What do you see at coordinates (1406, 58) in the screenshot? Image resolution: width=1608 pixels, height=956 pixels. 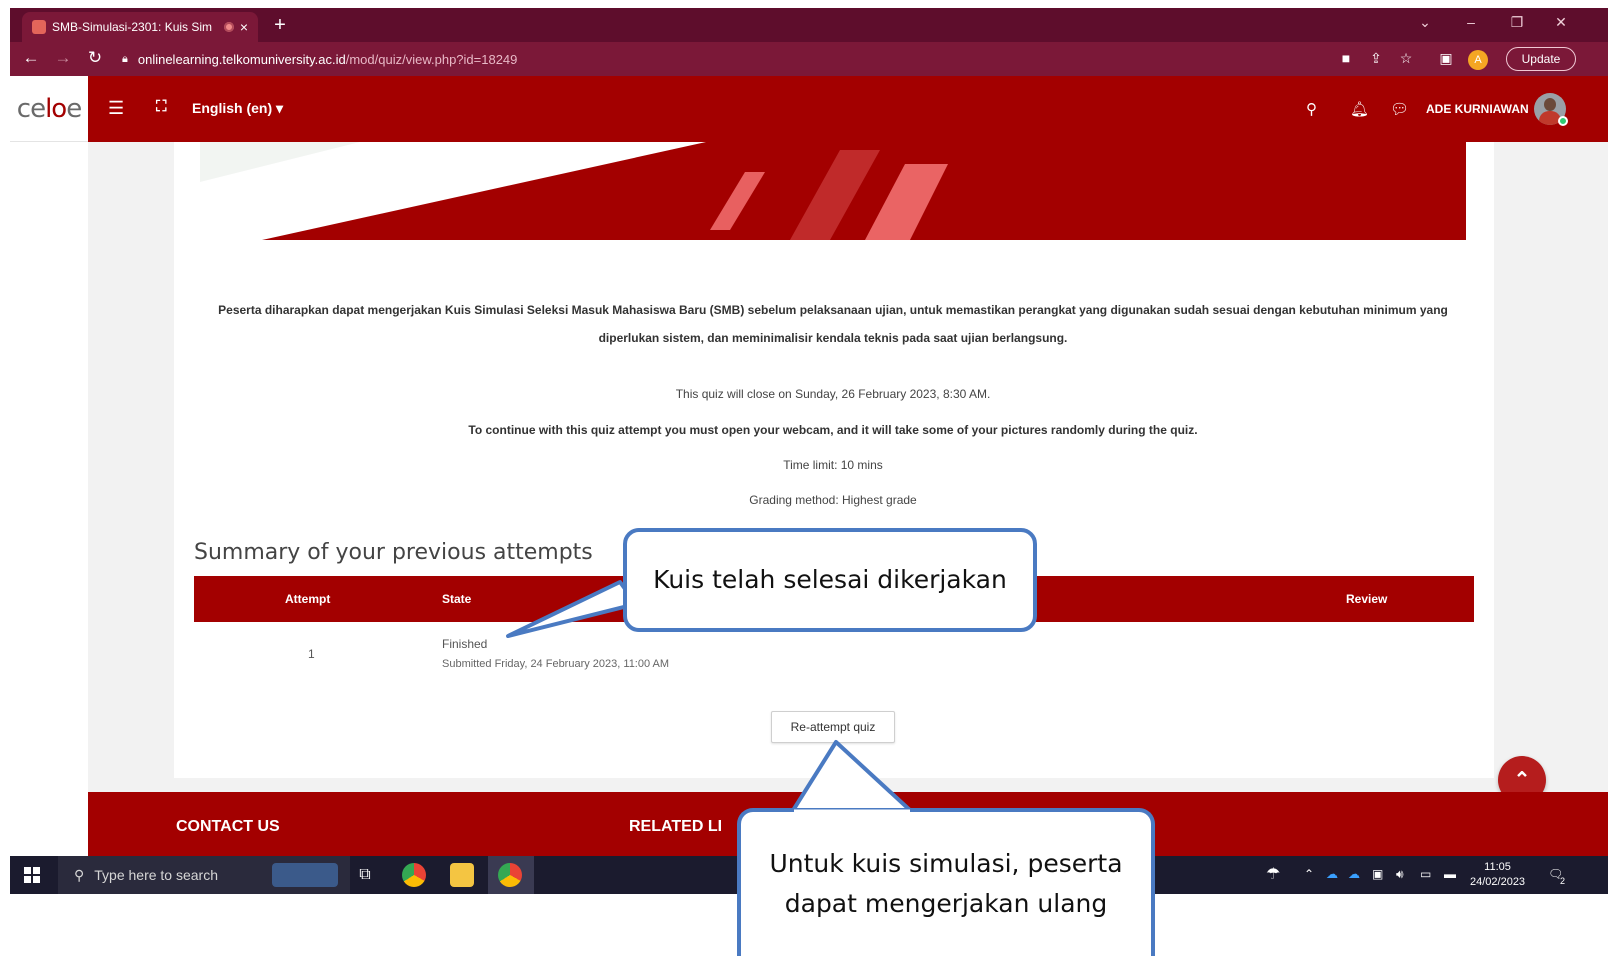 I see `bookmark-star-icon: ☆` at bounding box center [1406, 58].